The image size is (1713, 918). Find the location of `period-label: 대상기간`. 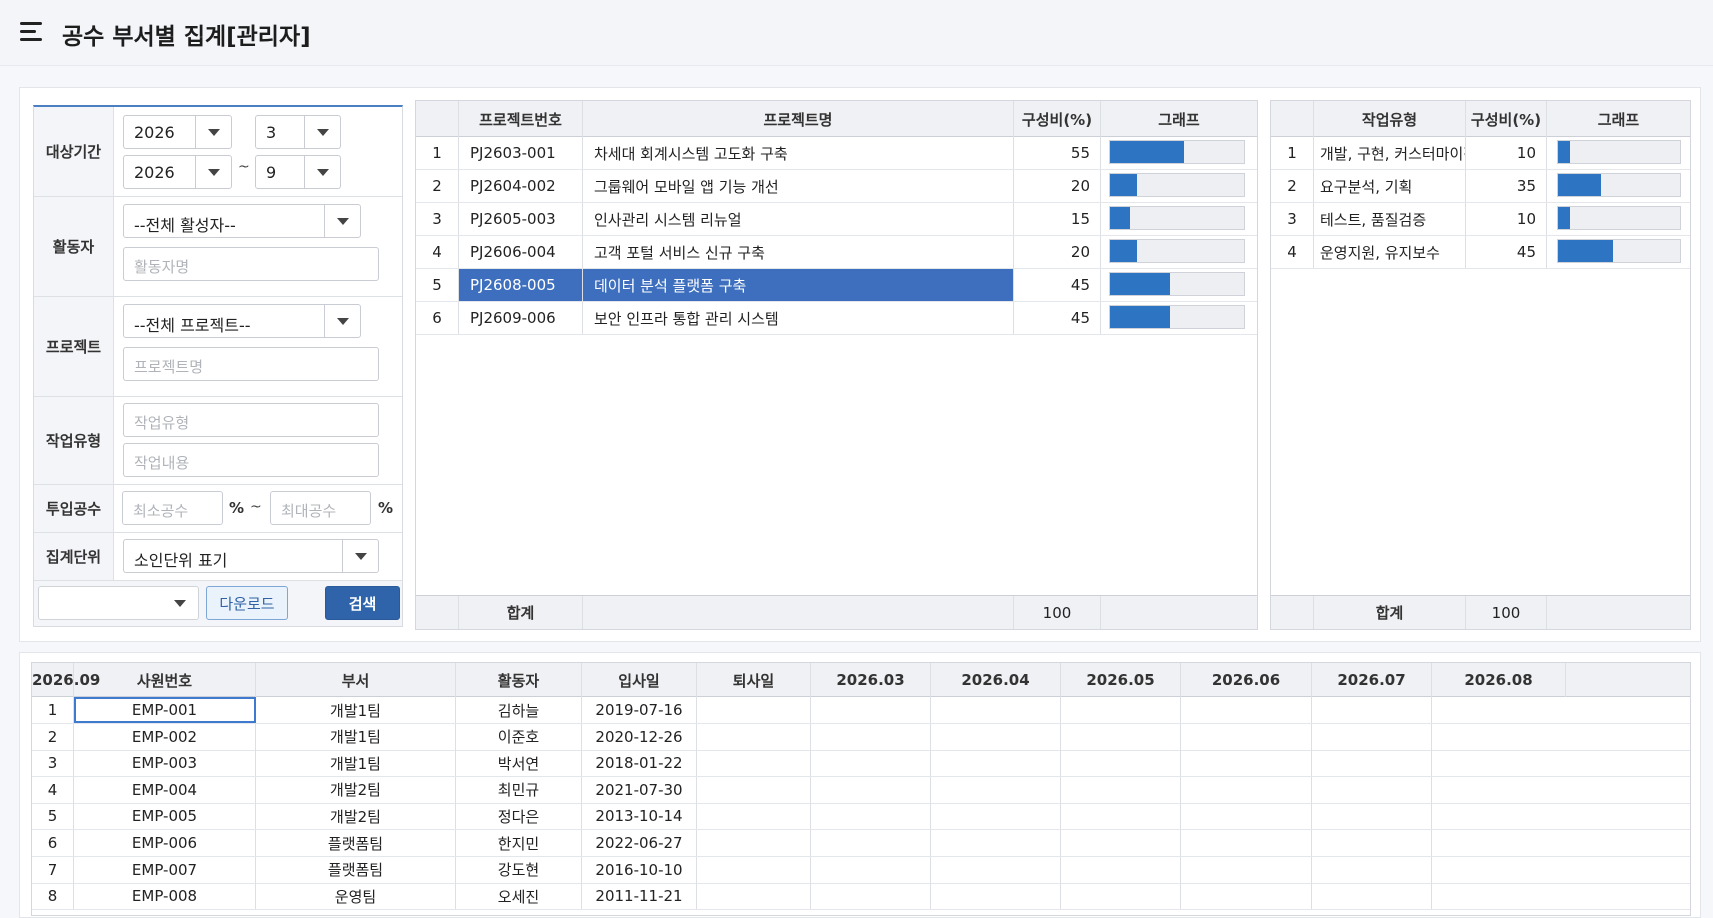

period-label: 대상기간 is located at coordinates (74, 151).